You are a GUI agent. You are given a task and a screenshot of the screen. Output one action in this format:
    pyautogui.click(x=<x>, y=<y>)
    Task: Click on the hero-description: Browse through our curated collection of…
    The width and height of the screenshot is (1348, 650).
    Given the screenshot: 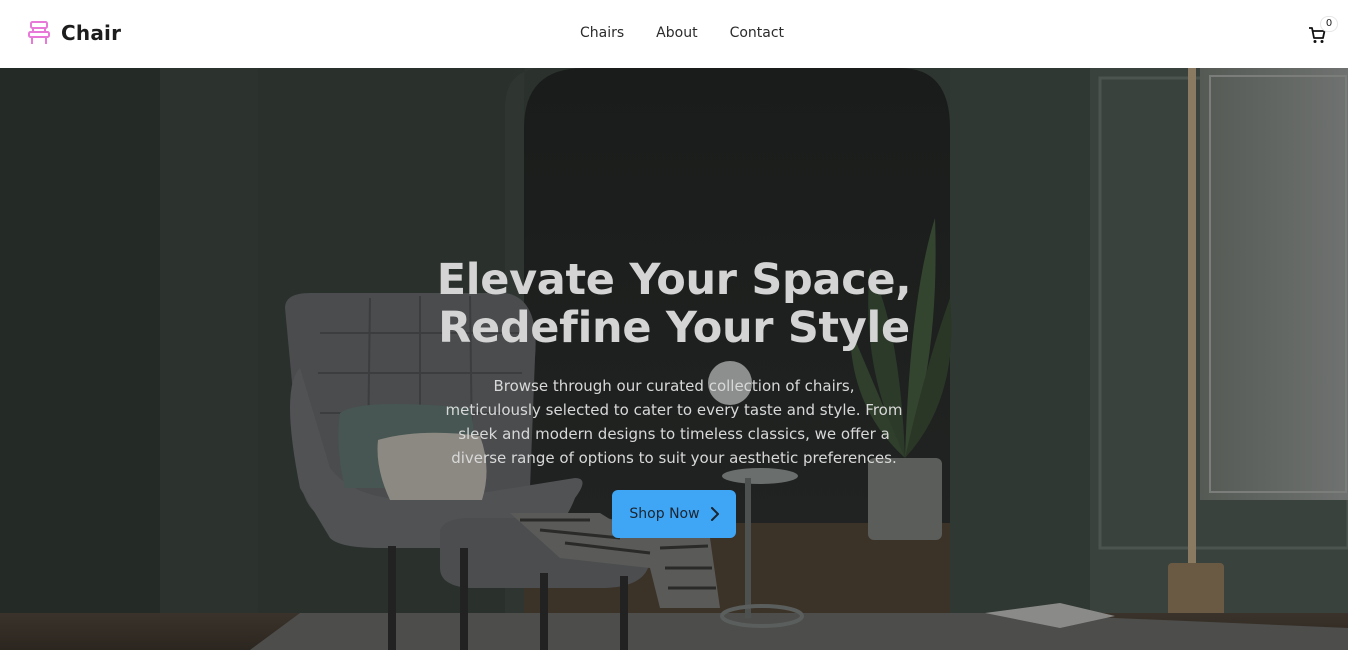 What is the action you would take?
    pyautogui.click(x=674, y=422)
    